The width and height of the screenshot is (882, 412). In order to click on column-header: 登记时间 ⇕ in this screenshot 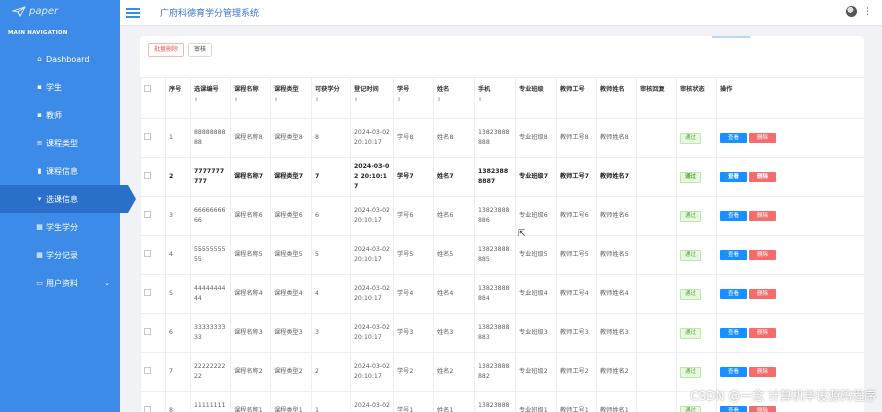, I will do `click(372, 98)`.